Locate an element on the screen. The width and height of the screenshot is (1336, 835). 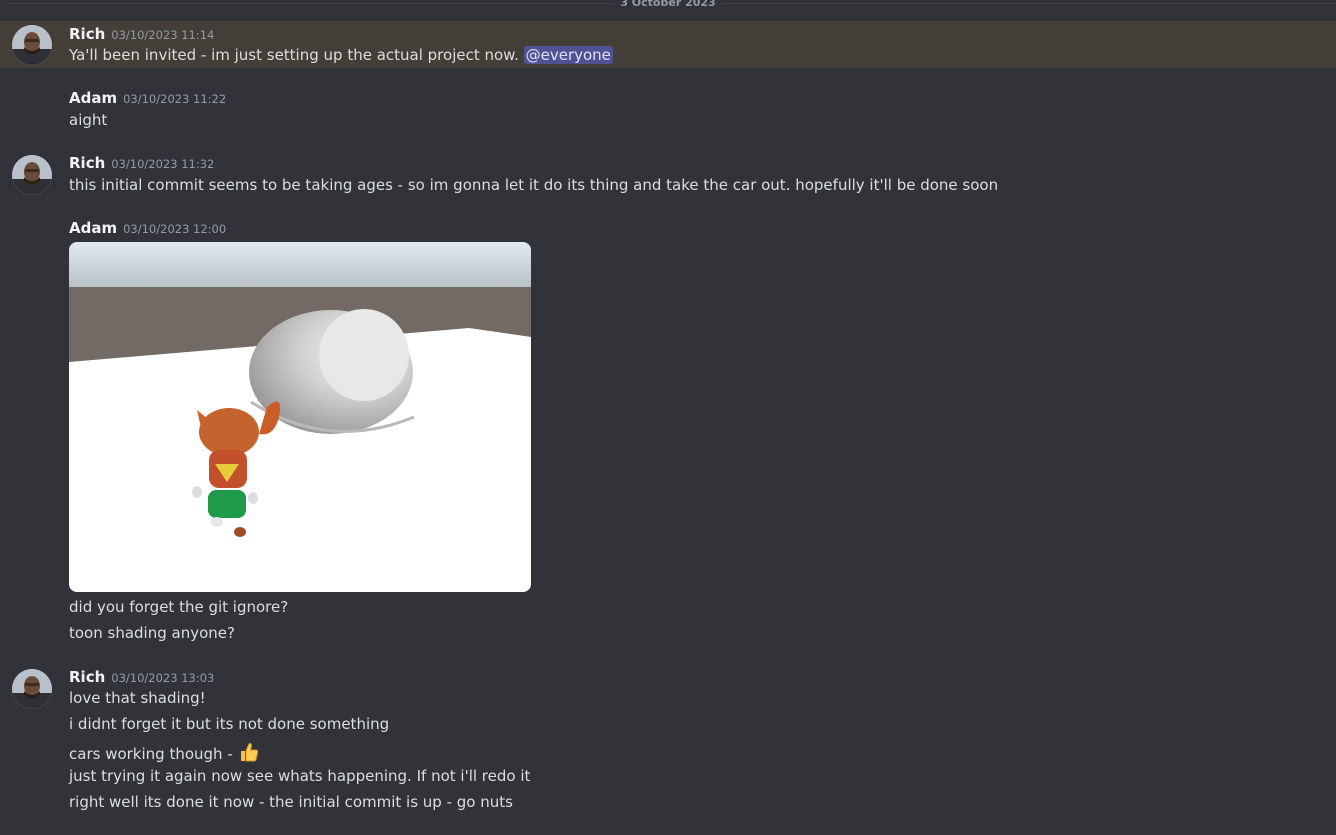
image-attachment is located at coordinates (300, 417).